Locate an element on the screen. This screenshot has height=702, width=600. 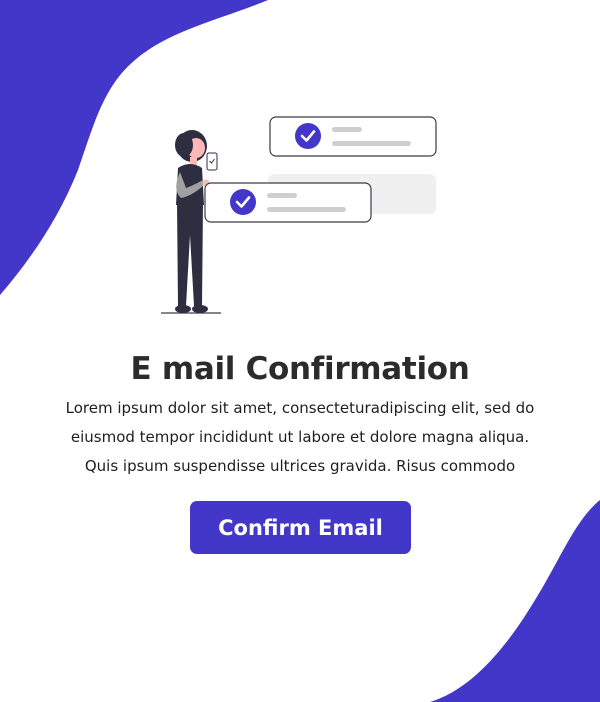
checked-card-bottom is located at coordinates (288, 202).